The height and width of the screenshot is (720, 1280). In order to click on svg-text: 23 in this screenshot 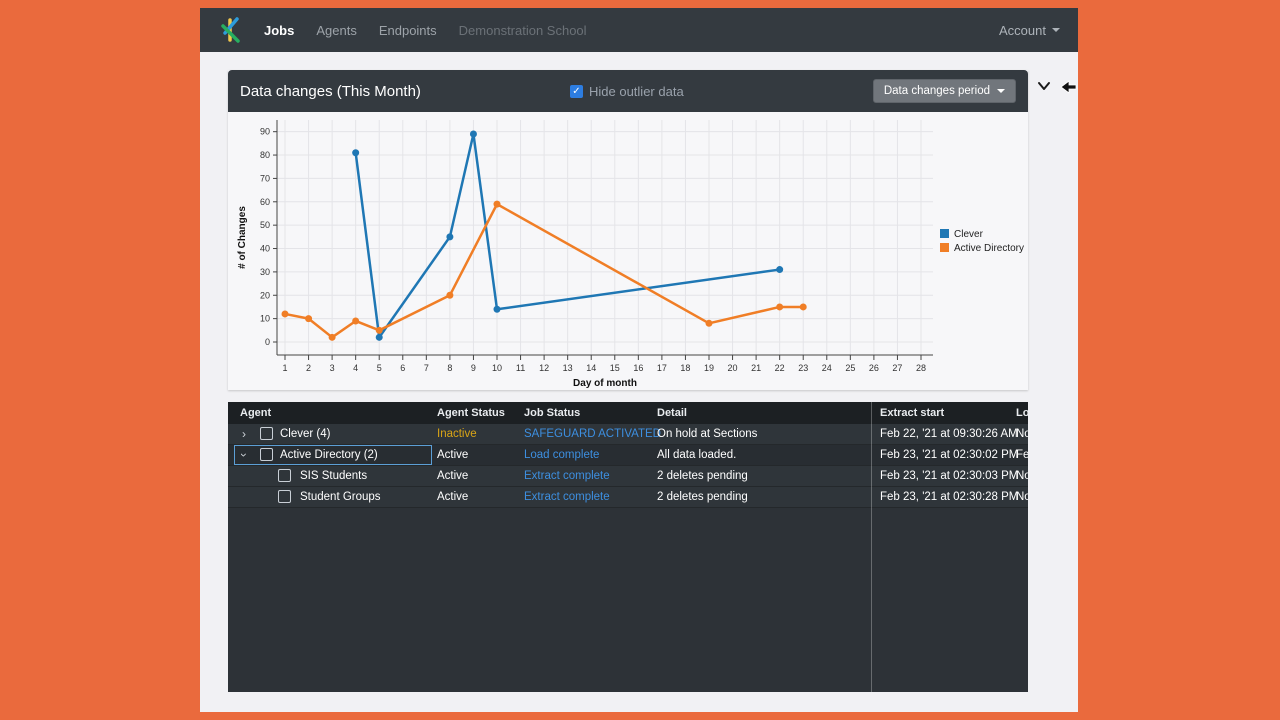, I will do `click(803, 368)`.